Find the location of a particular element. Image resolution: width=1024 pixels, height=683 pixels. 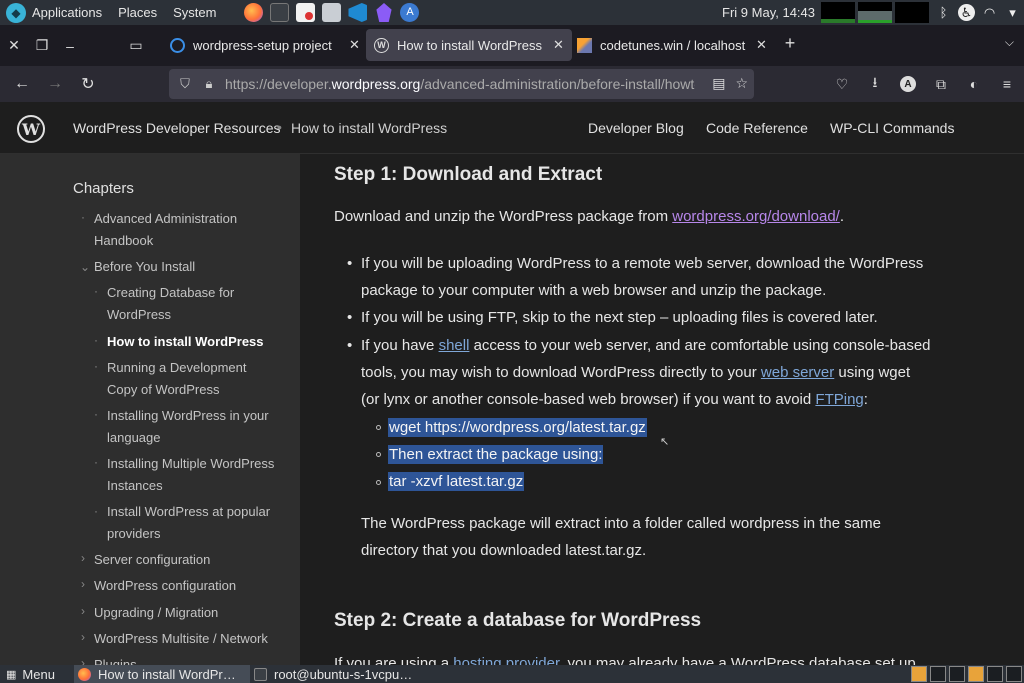

sidebar-item-server-configuration: Server configuration is located at coordinates (152, 560).